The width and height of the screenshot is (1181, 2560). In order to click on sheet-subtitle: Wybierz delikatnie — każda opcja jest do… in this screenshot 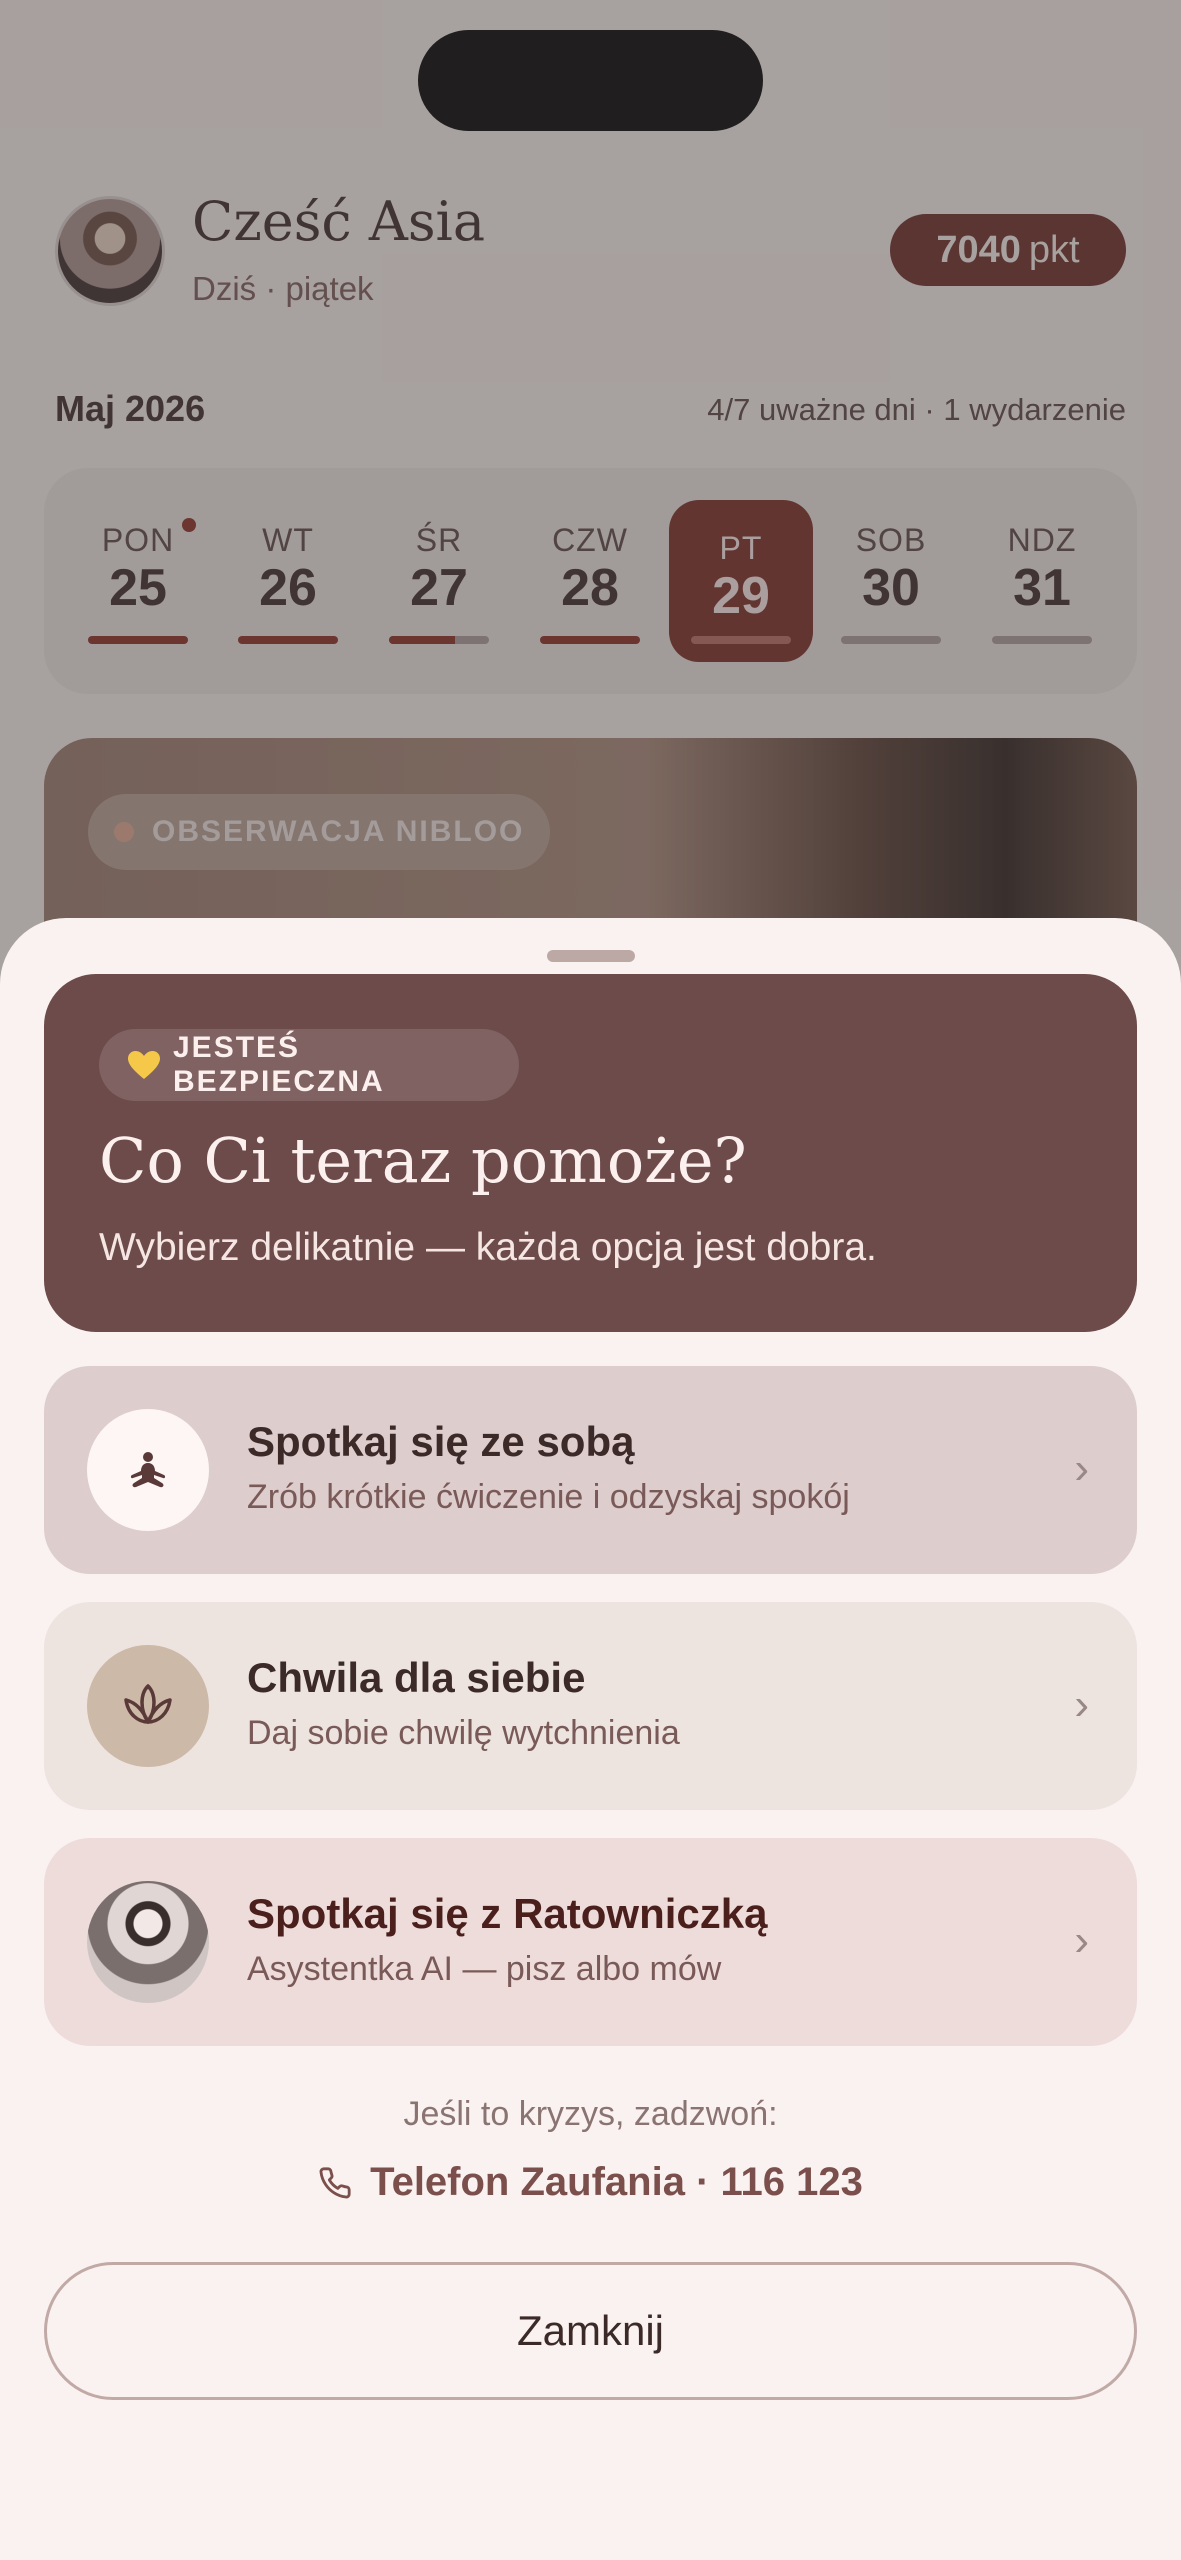, I will do `click(488, 1247)`.